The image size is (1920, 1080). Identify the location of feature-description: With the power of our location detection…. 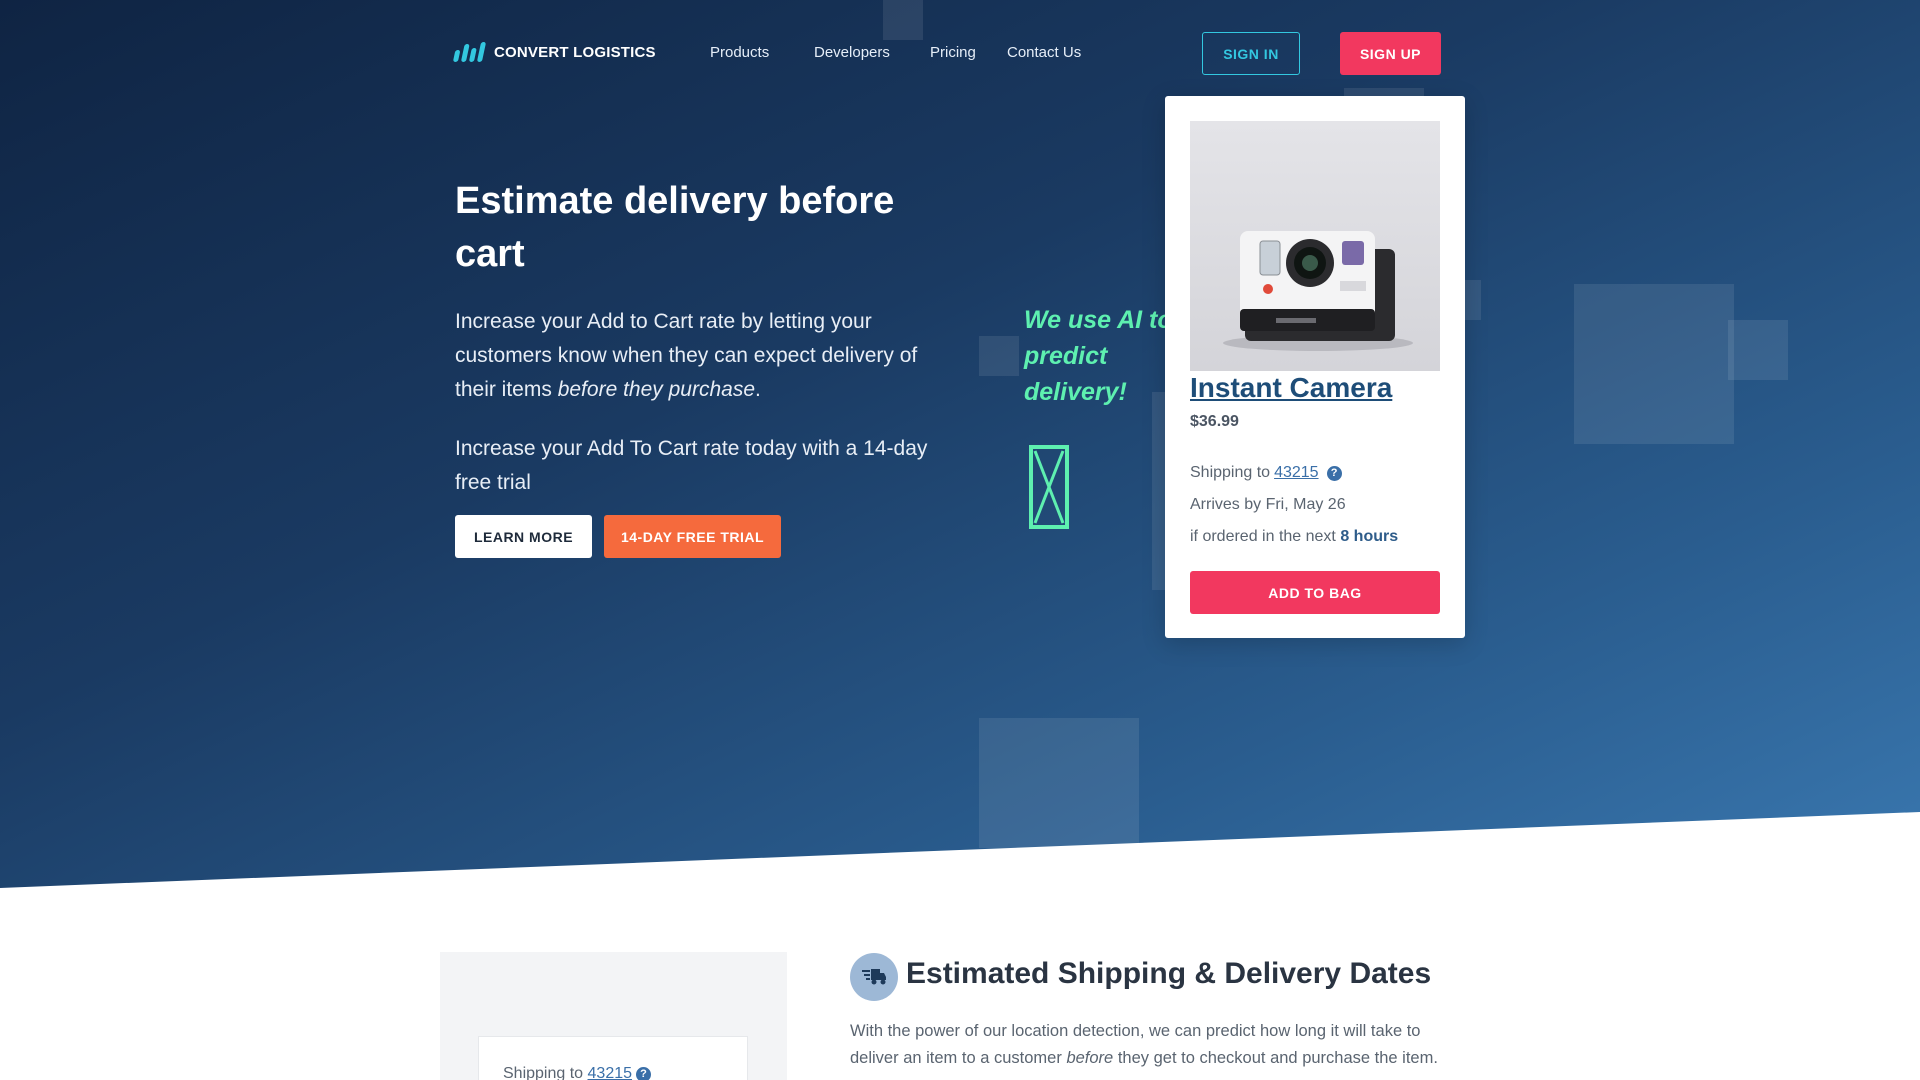
(1144, 1044).